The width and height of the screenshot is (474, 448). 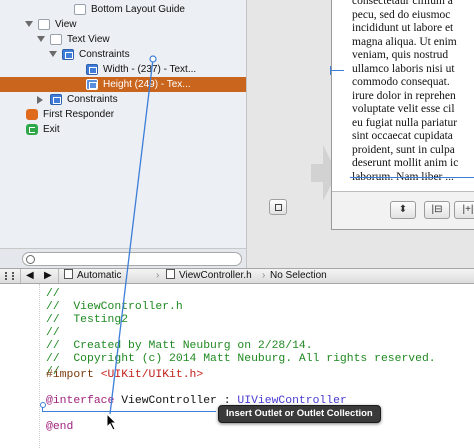 What do you see at coordinates (468, 209) in the screenshot?
I see `resolve-icon: |+|` at bounding box center [468, 209].